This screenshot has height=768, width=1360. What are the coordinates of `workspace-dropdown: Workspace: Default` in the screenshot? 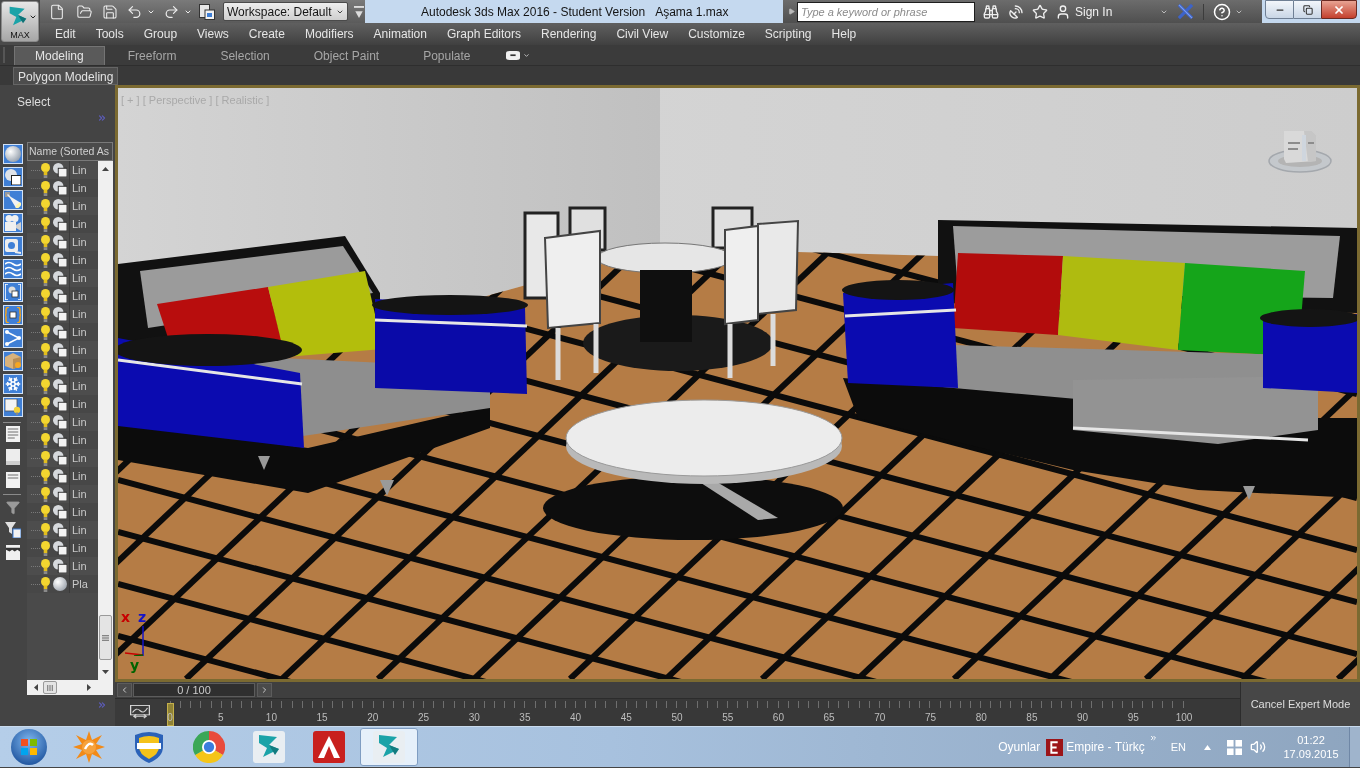 It's located at (285, 11).